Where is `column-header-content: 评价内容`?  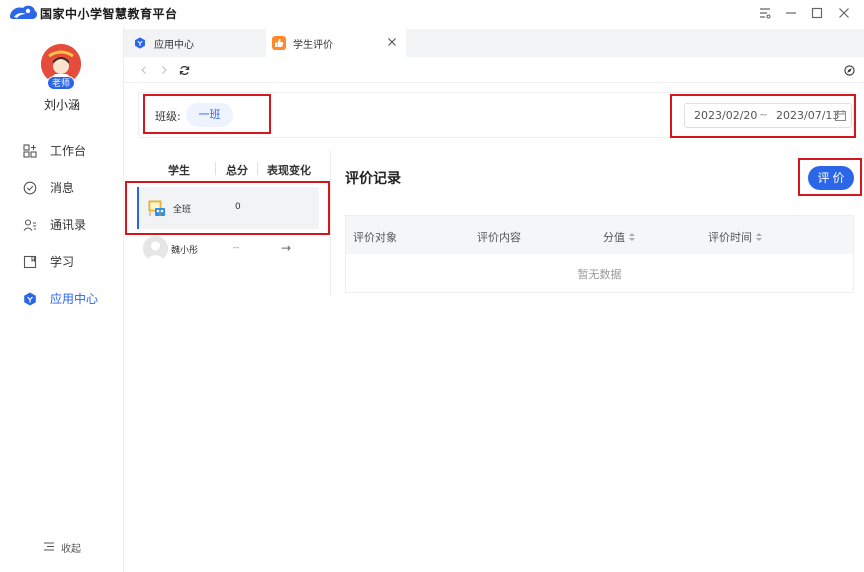
column-header-content: 评价内容 is located at coordinates (499, 237).